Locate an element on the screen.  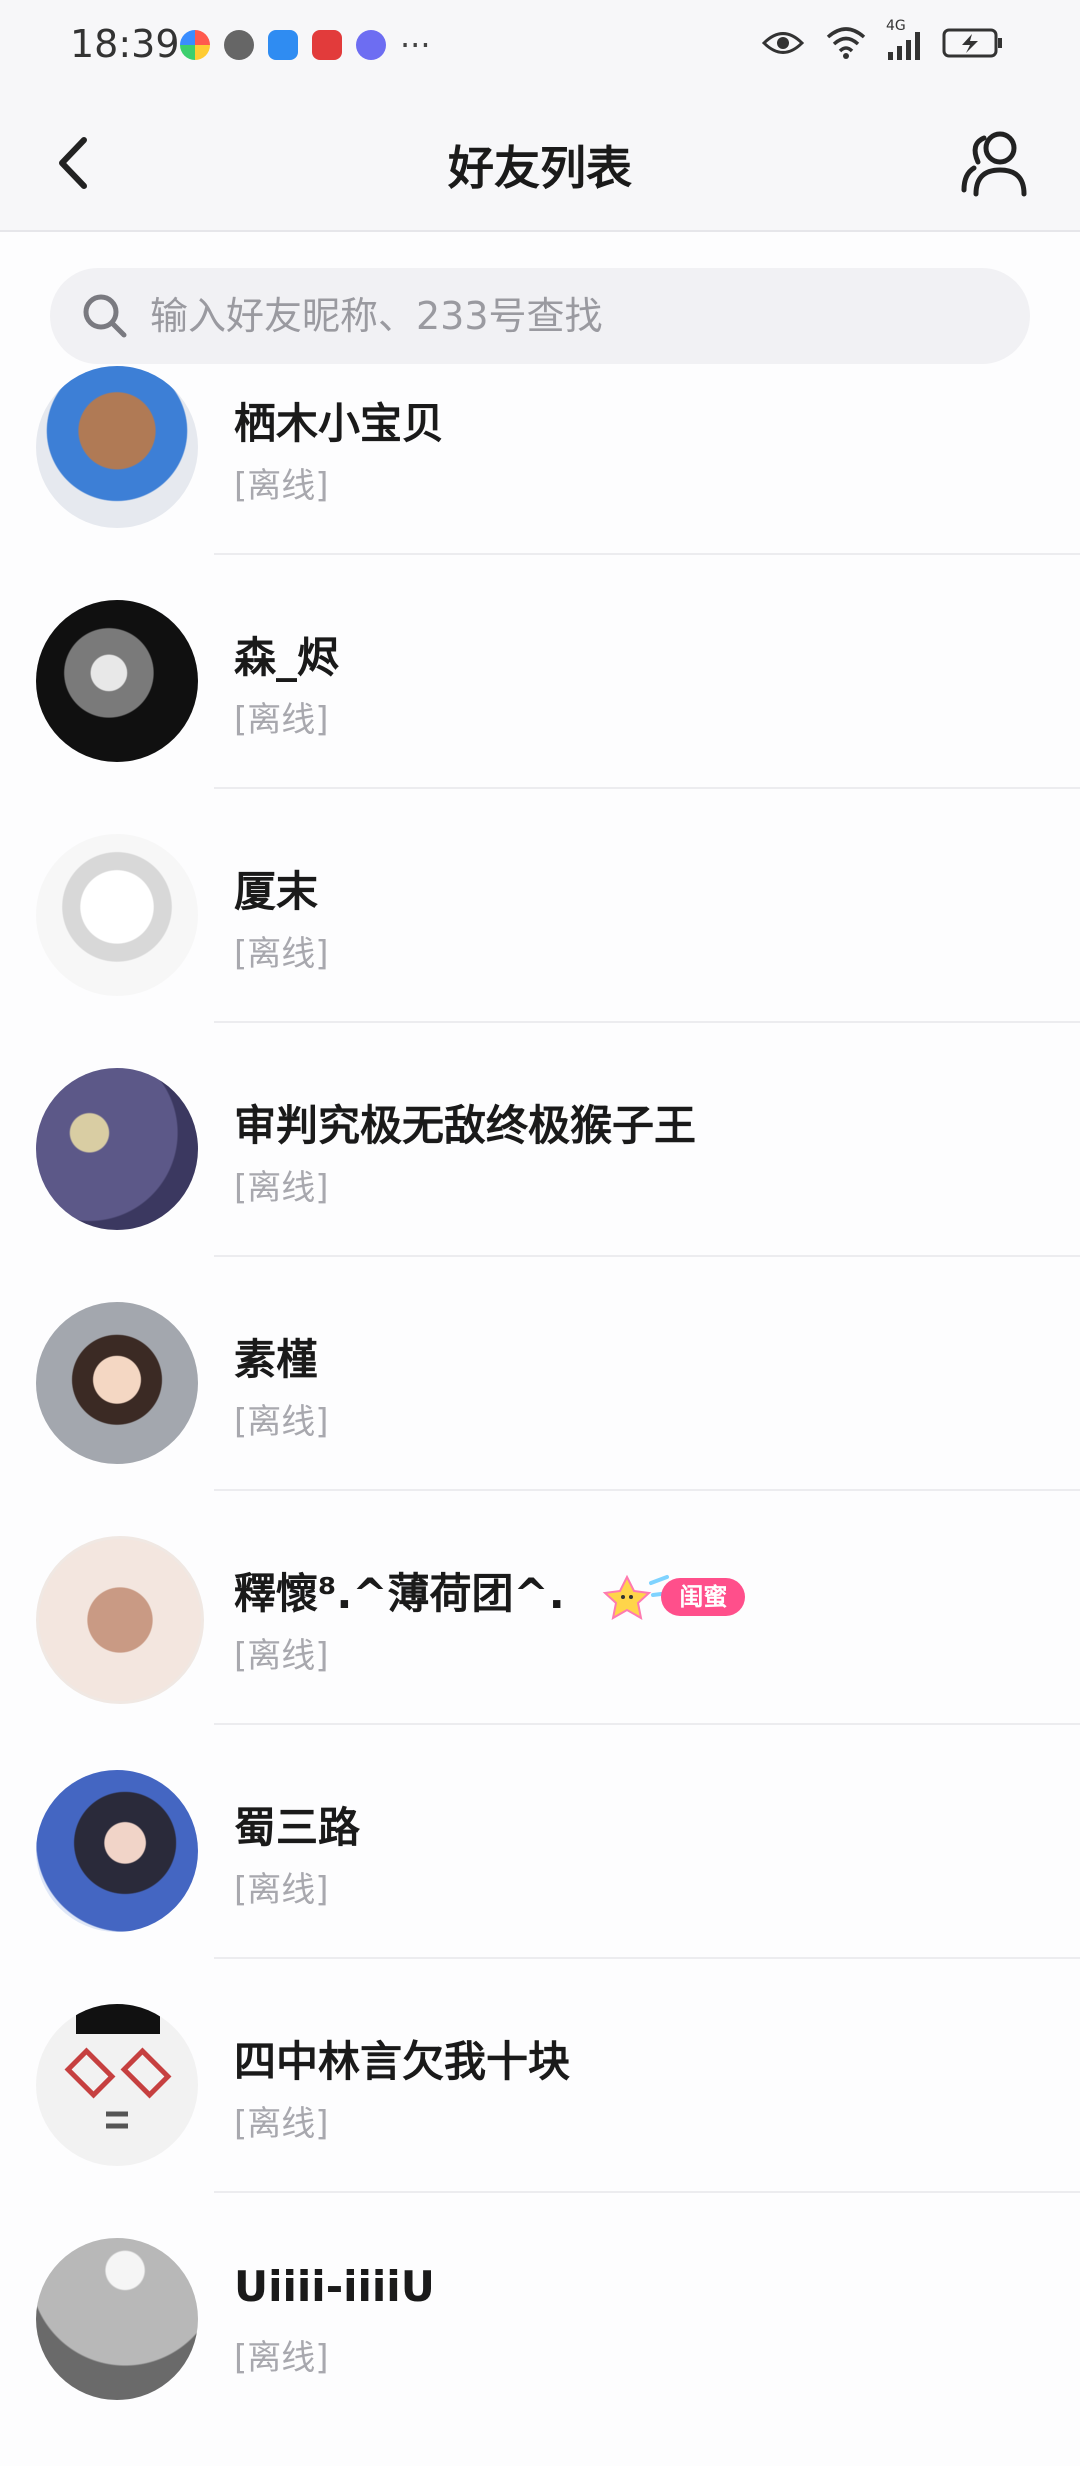
friends-management-button is located at coordinates (996, 164).